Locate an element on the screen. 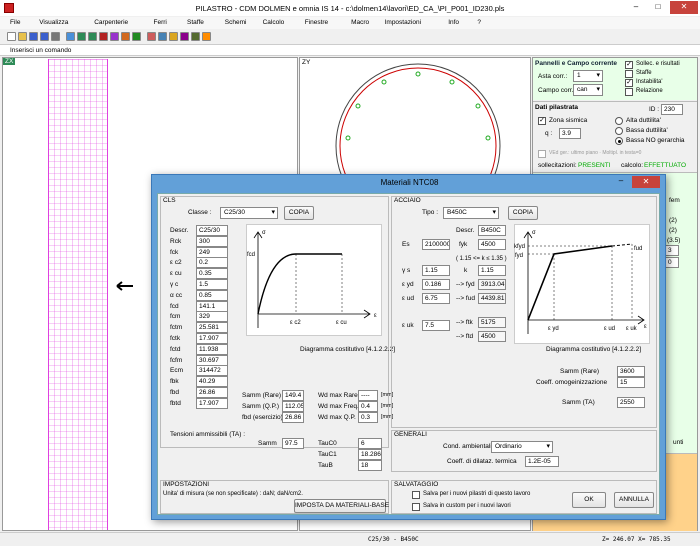  print-icon is located at coordinates (55, 36).